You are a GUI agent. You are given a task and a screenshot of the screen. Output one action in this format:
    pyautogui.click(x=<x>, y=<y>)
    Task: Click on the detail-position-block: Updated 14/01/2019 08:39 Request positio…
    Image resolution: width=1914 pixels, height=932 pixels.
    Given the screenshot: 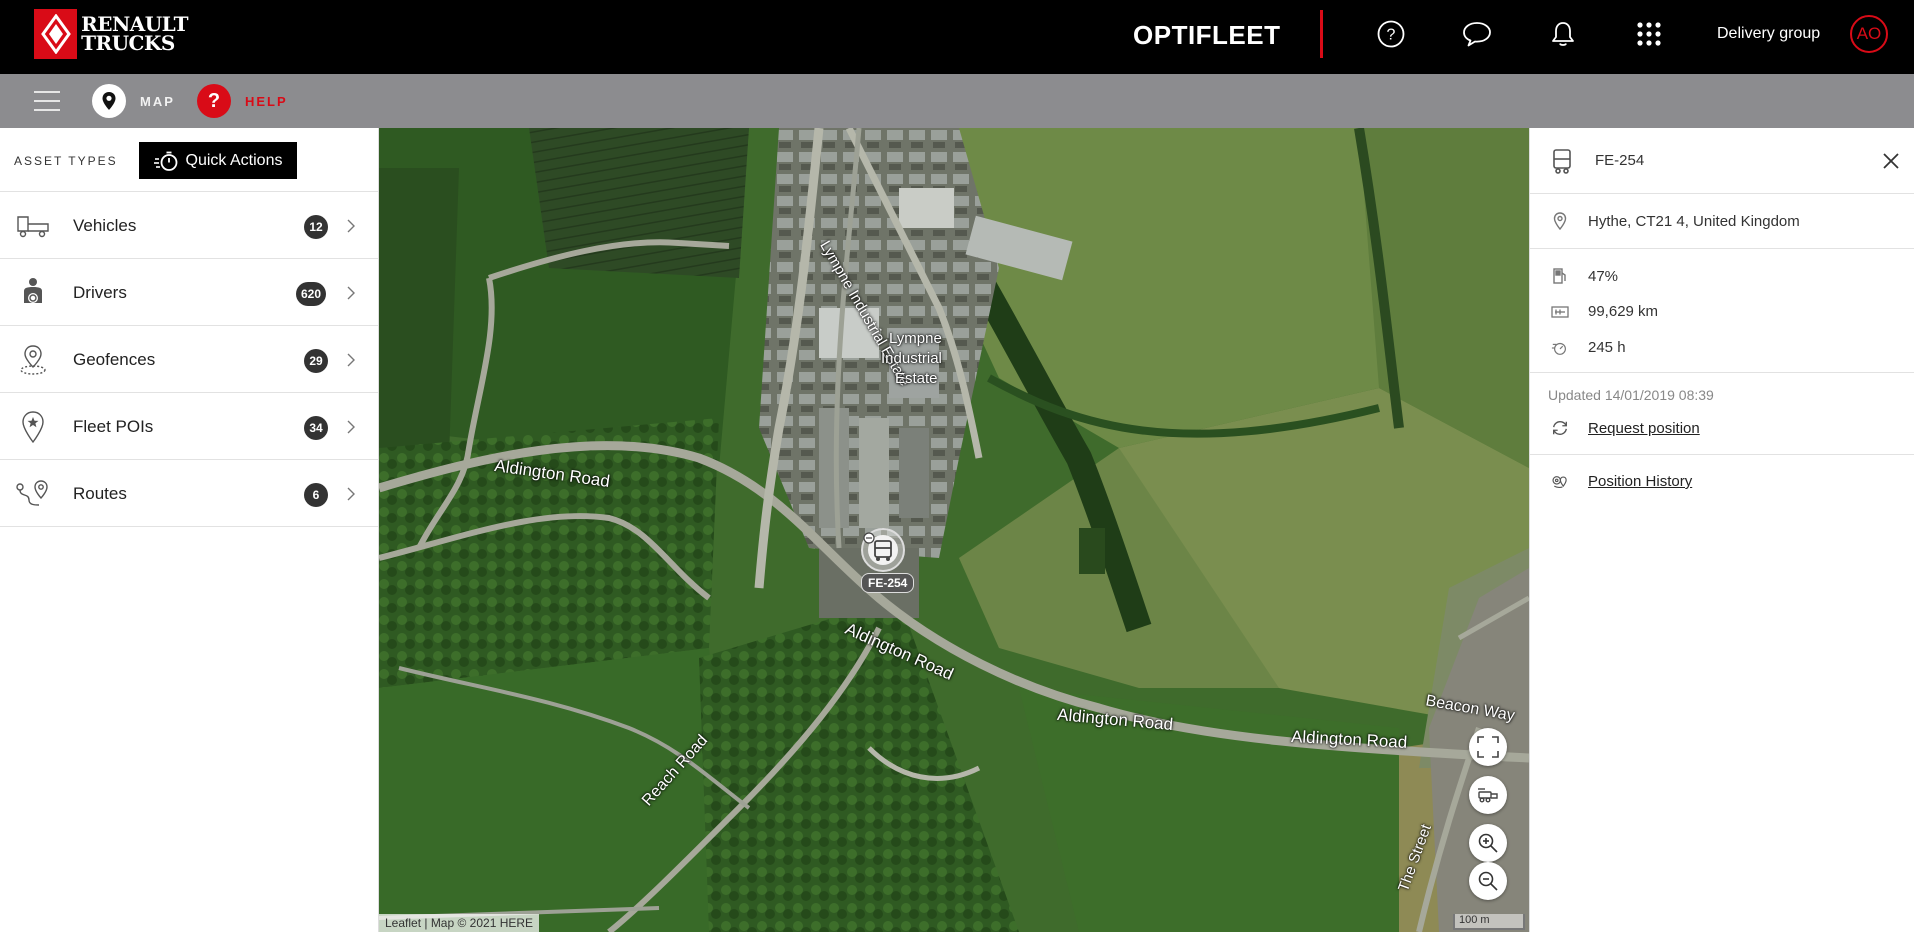 What is the action you would take?
    pyautogui.click(x=1722, y=414)
    